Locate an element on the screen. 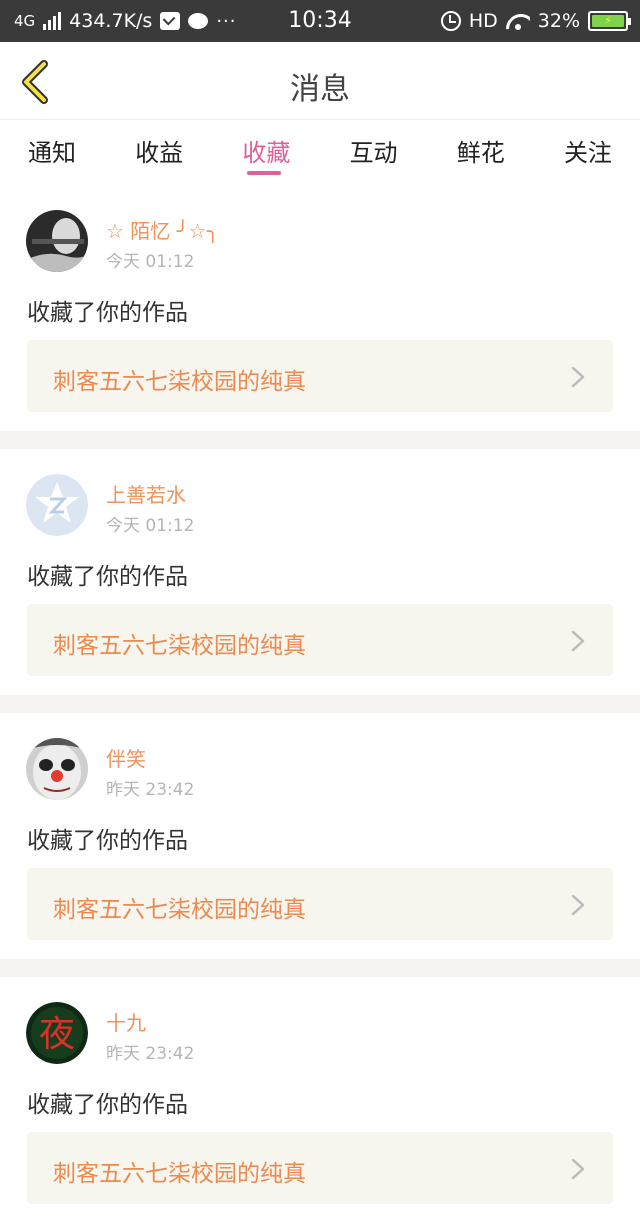 This screenshot has width=640, height=1223. svg-text: 夜 is located at coordinates (57, 1034).